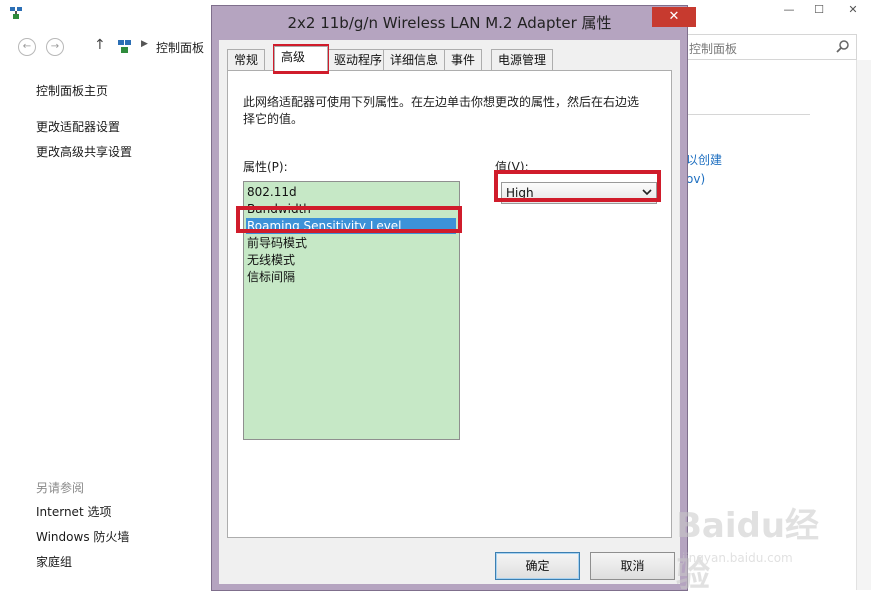 The width and height of the screenshot is (875, 596). What do you see at coordinates (279, 209) in the screenshot?
I see `list-item: Bandwidth` at bounding box center [279, 209].